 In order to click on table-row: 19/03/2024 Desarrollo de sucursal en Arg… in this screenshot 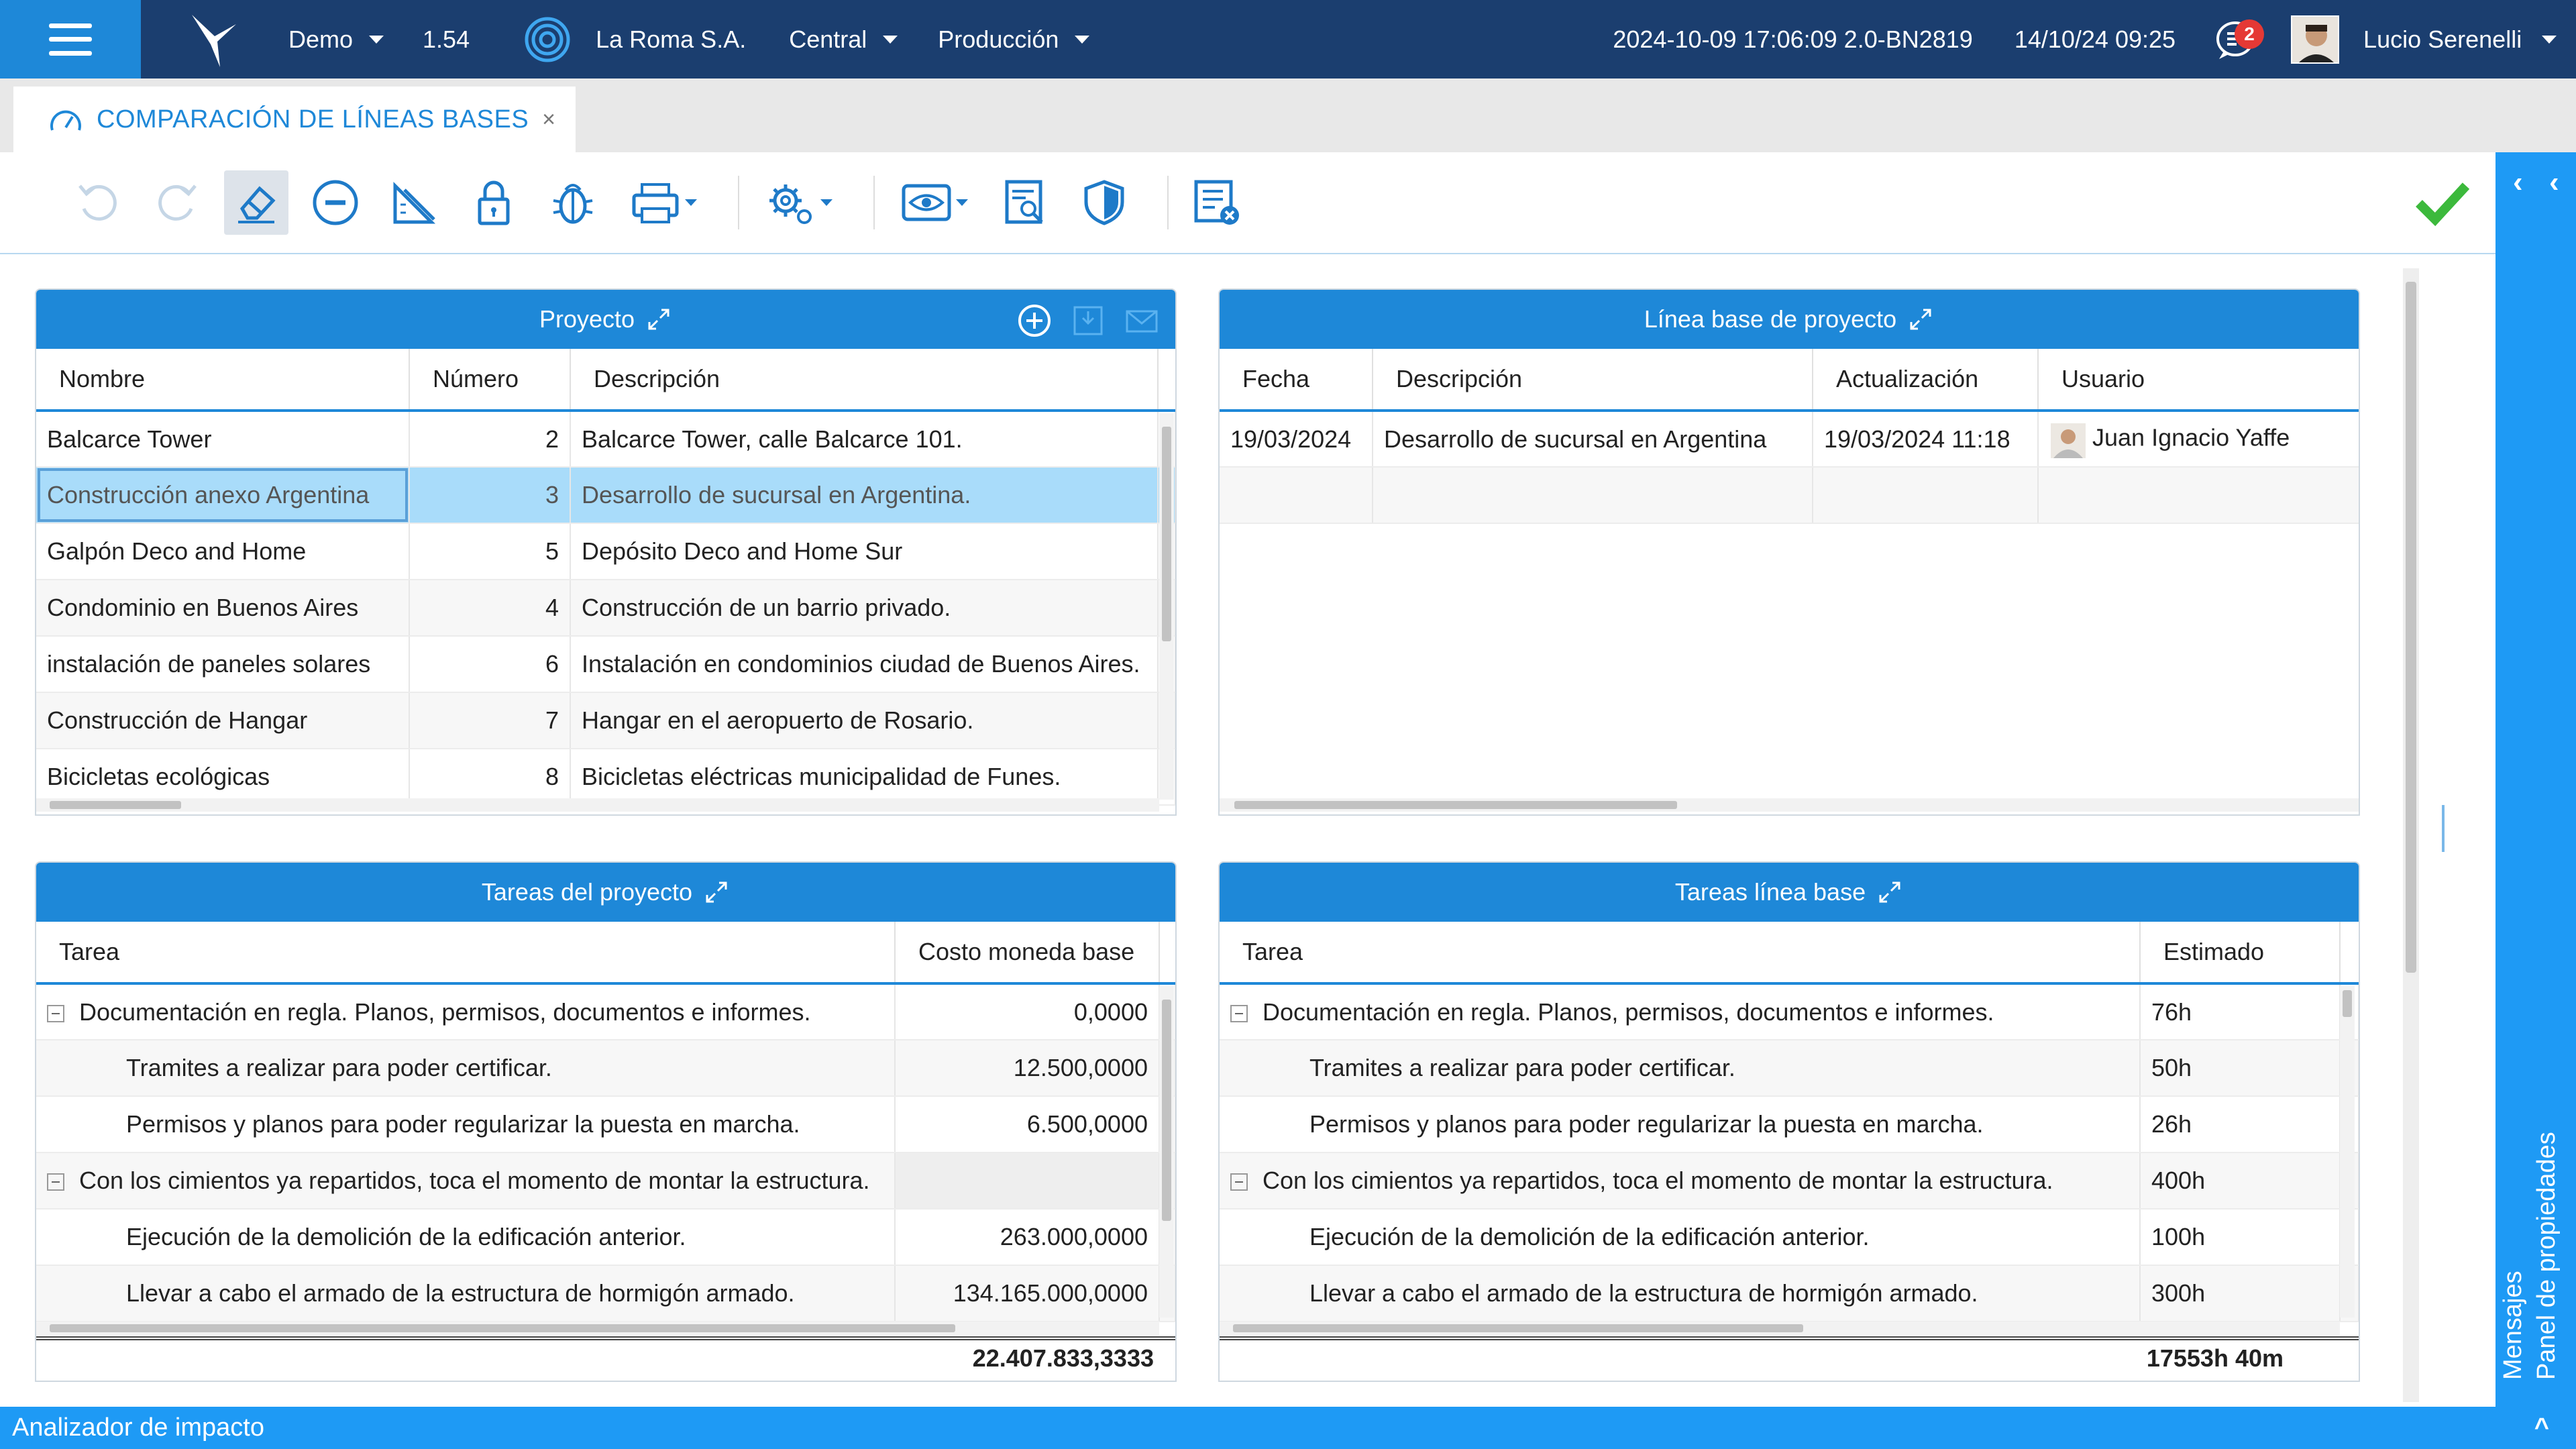, I will do `click(1789, 439)`.